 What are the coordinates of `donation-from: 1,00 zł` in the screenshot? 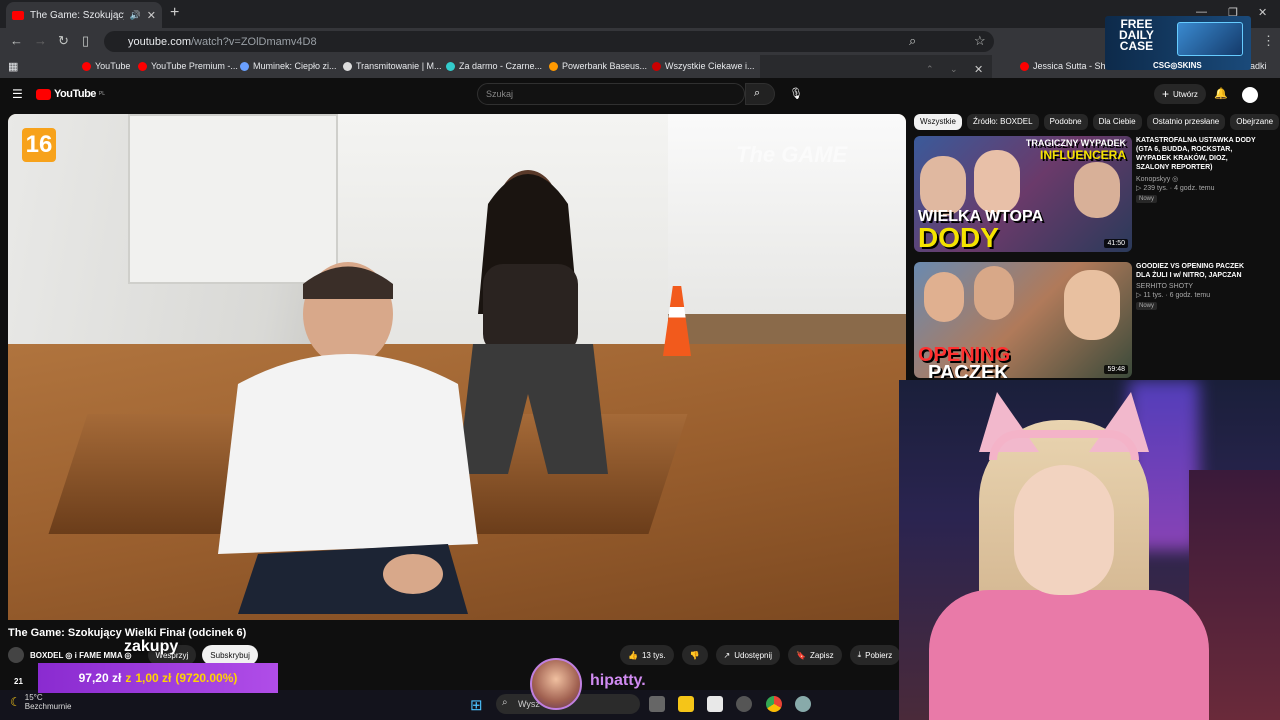 It's located at (153, 678).